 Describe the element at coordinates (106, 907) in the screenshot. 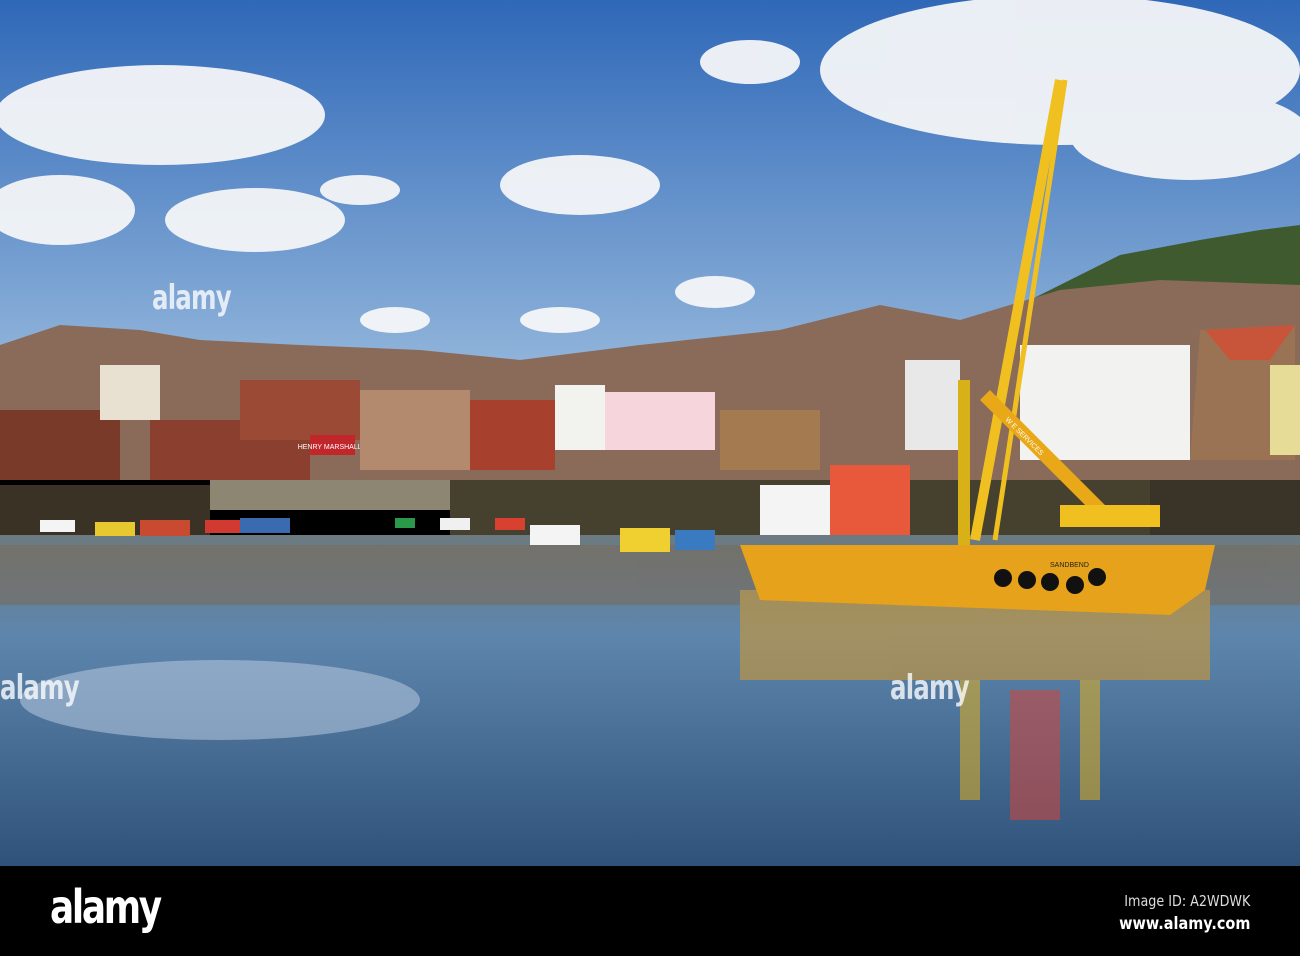

I see `alamy-logo: alamy` at that location.